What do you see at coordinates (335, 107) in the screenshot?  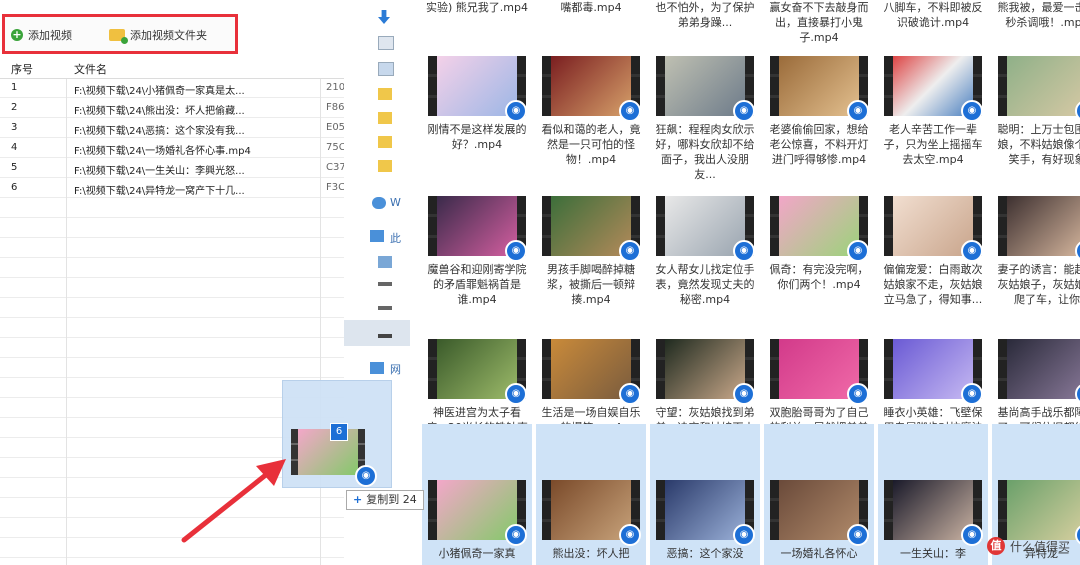 I see `row-extra: F86` at bounding box center [335, 107].